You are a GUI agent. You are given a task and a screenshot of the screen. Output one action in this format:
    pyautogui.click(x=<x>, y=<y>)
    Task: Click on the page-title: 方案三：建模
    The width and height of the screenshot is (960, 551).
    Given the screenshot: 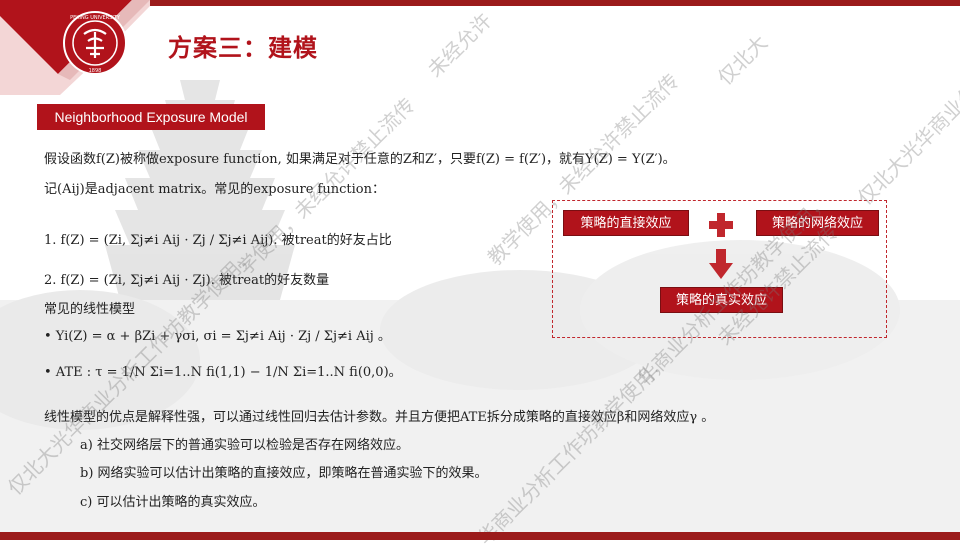 What is the action you would take?
    pyautogui.click(x=243, y=47)
    